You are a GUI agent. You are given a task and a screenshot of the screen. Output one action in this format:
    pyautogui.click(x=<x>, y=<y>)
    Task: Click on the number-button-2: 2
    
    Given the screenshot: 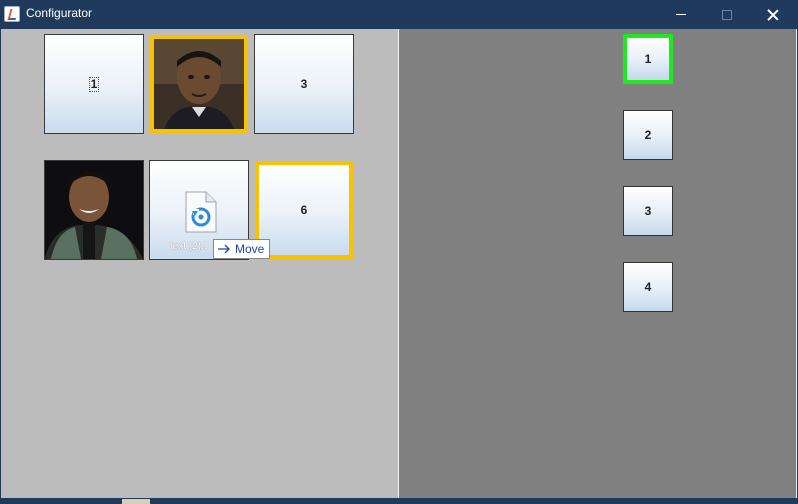 What is the action you would take?
    pyautogui.click(x=648, y=135)
    